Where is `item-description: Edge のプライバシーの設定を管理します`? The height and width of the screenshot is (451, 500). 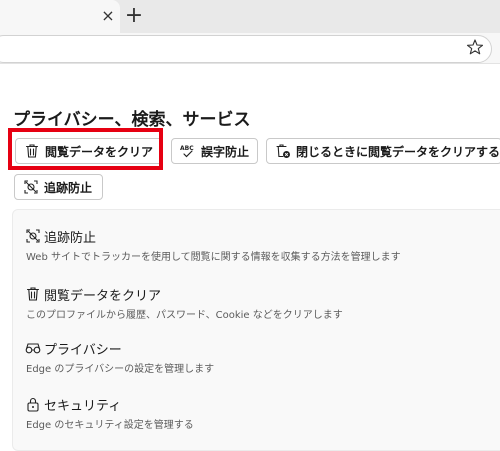 item-description: Edge のプライバシーの設定を管理します is located at coordinates (120, 369).